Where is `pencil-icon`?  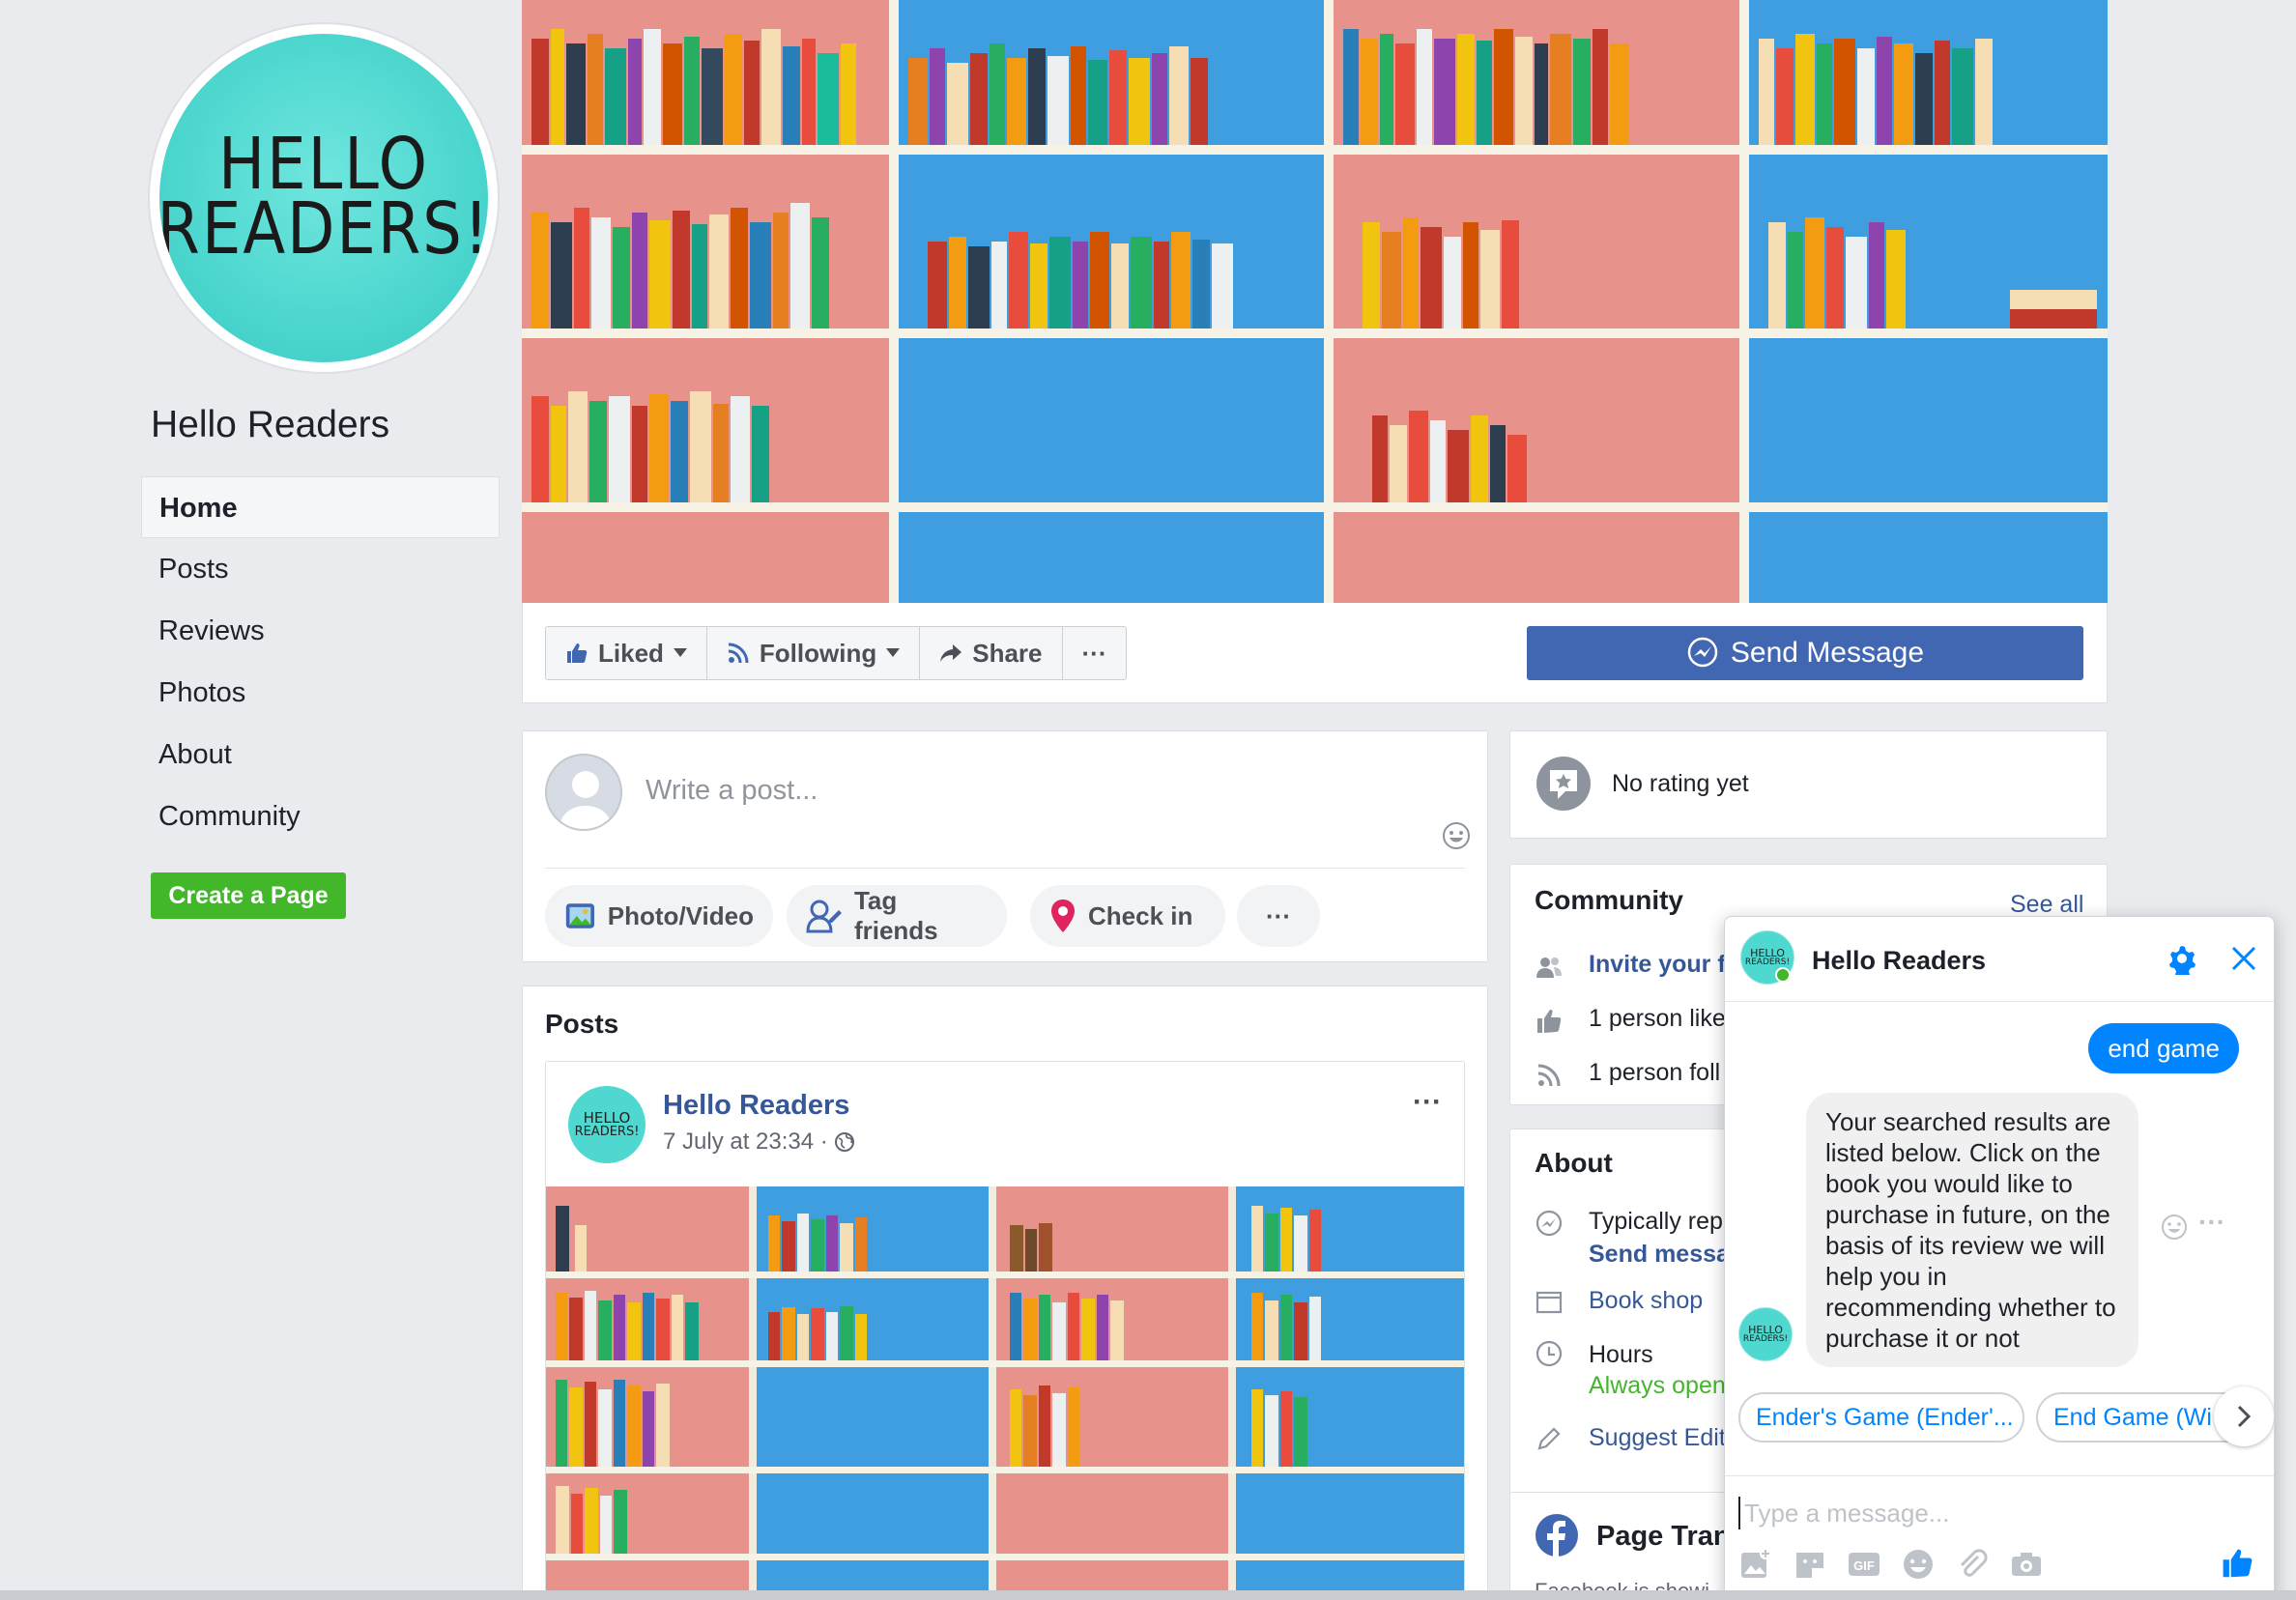
pencil-icon is located at coordinates (1549, 1438).